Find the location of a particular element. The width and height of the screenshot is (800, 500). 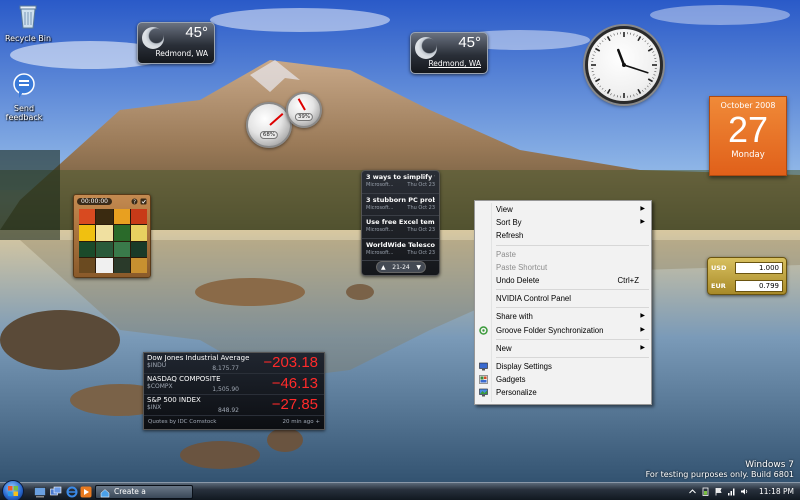

feed-item-date: Thu Oct 23 is located at coordinates (421, 230).